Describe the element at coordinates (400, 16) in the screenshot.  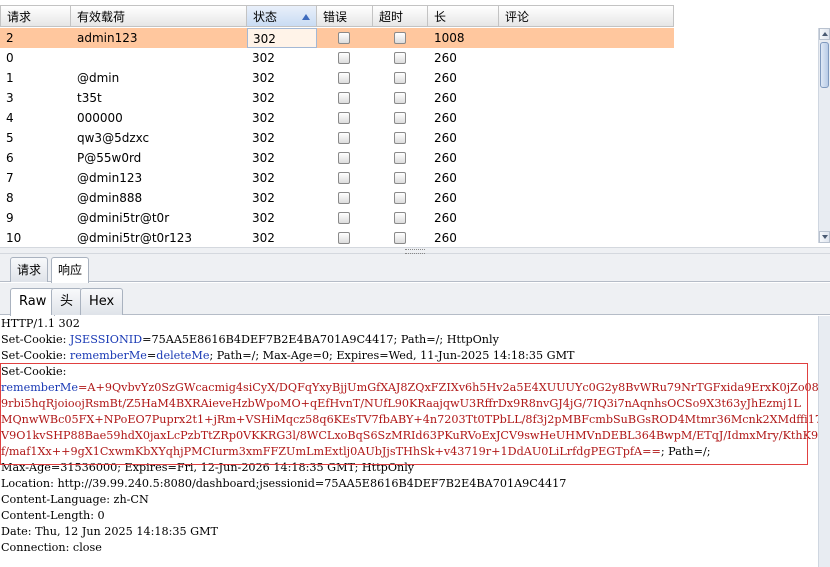
I see `column-header-timeout: 超时` at that location.